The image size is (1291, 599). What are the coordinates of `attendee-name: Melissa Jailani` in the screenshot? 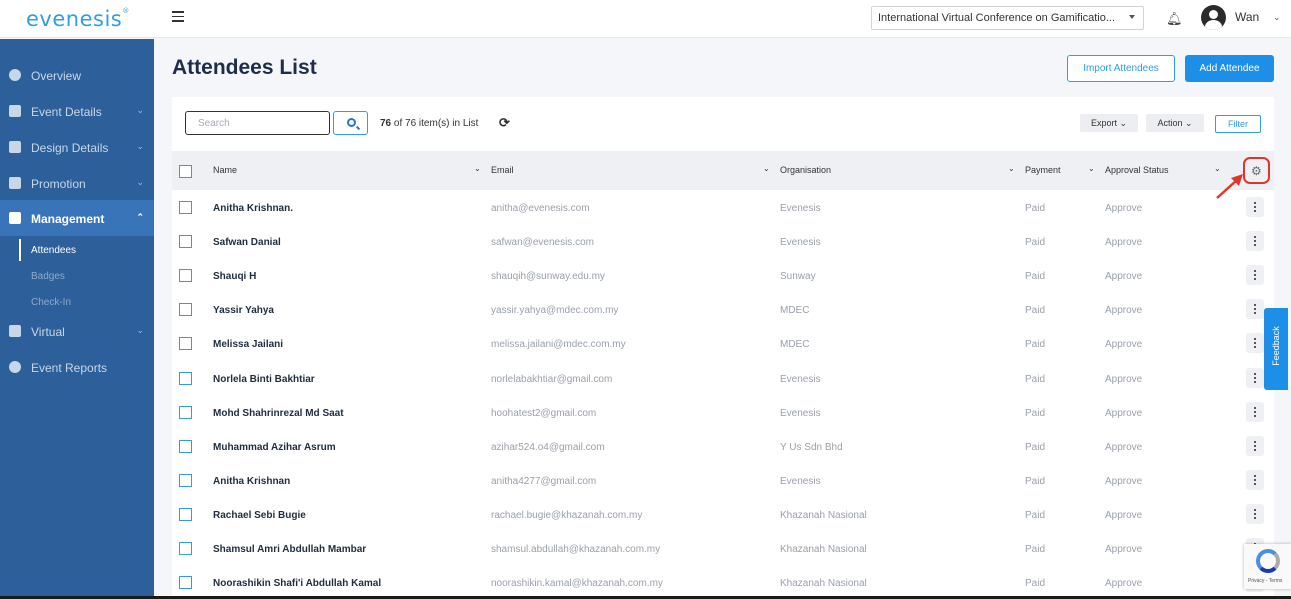 It's located at (248, 344).